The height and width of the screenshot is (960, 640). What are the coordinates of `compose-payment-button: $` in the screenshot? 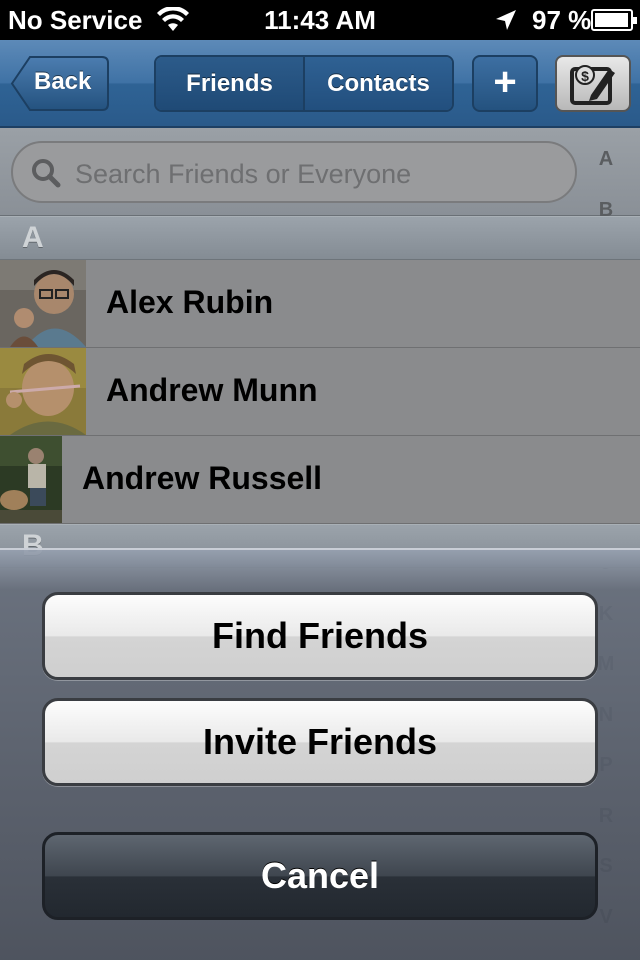 It's located at (593, 83).